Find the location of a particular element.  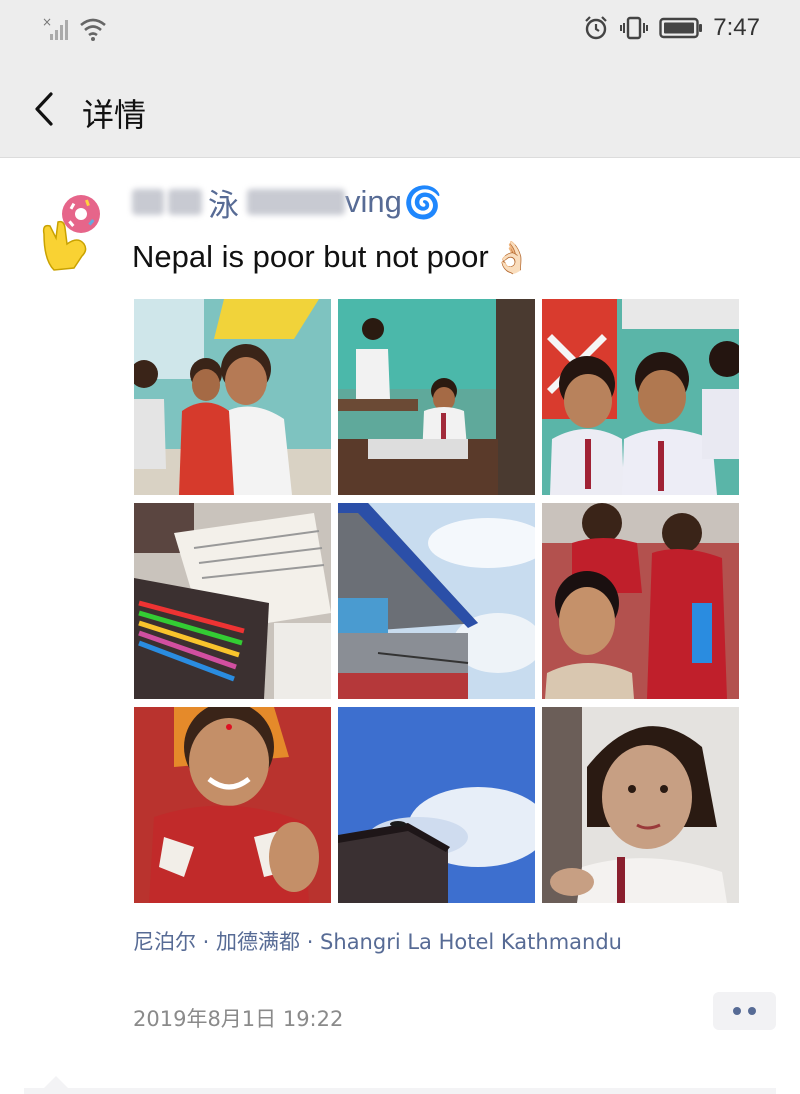

signal-off-icon: × is located at coordinates (55, 28).